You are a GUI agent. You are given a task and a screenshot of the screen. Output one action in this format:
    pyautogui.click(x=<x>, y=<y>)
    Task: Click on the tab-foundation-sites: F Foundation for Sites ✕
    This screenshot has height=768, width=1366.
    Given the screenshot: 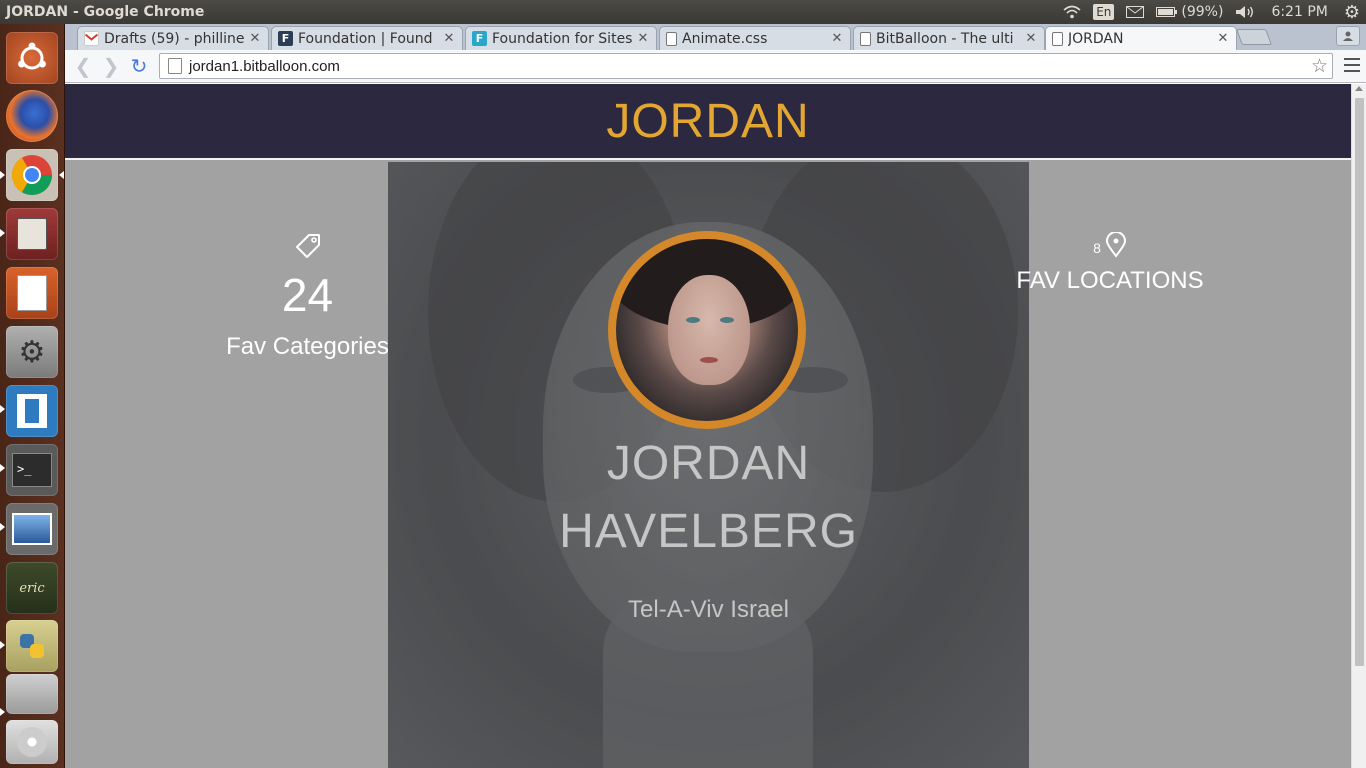 What is the action you would take?
    pyautogui.click(x=561, y=38)
    